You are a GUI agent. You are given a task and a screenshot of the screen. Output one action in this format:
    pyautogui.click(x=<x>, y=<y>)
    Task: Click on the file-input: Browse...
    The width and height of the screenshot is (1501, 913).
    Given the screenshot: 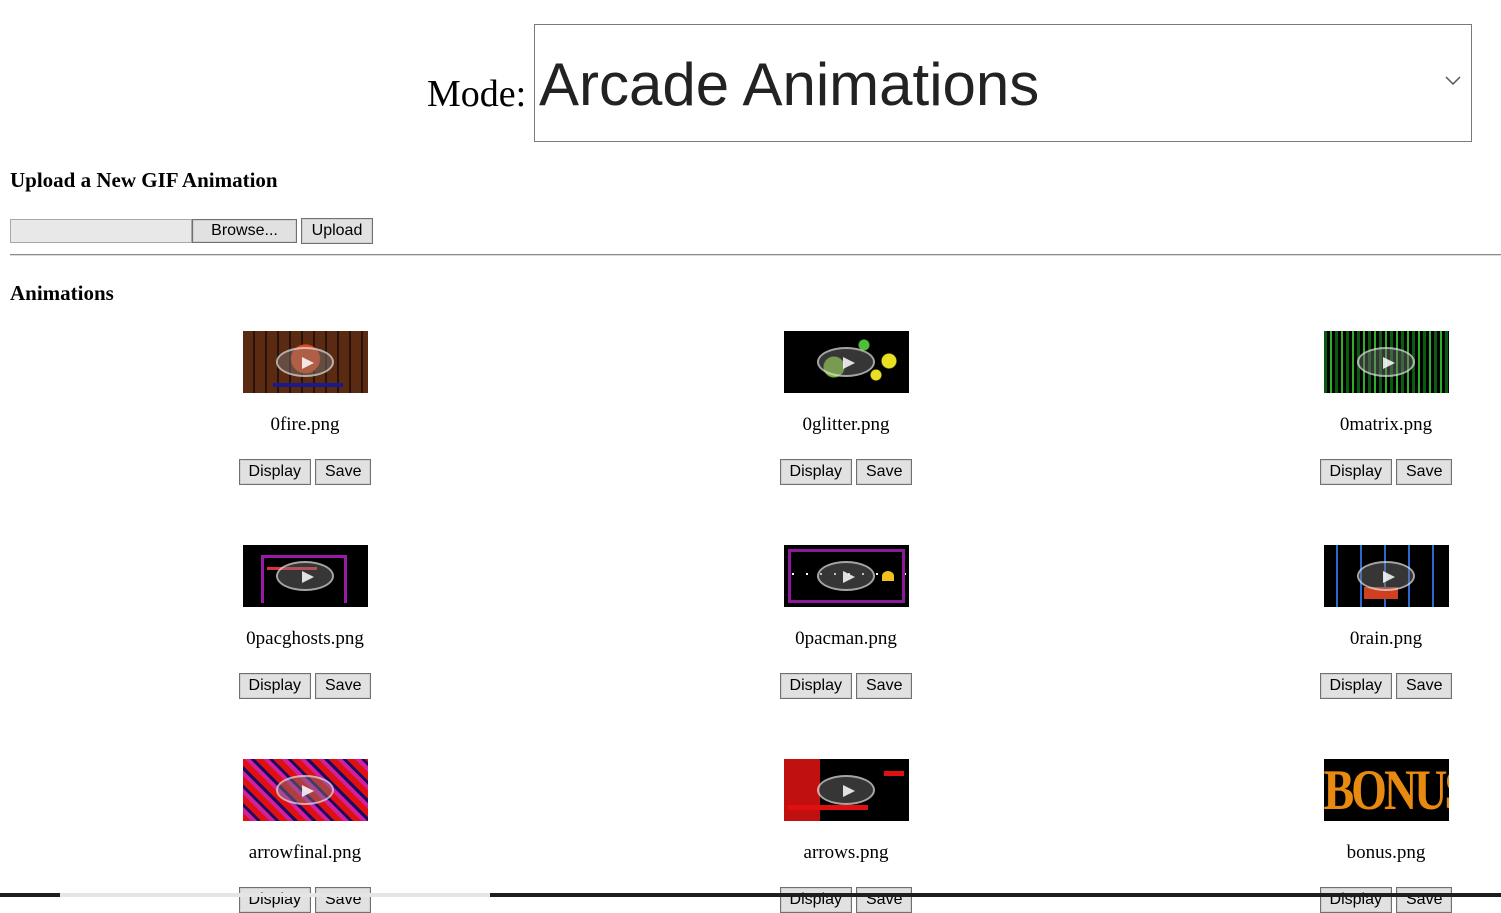 What is the action you would take?
    pyautogui.click(x=153, y=231)
    